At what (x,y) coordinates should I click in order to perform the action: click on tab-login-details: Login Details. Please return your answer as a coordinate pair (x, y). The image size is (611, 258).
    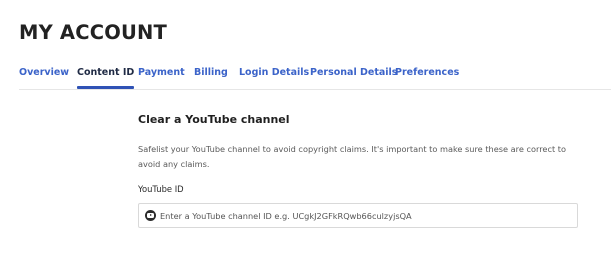
    Looking at the image, I should click on (274, 75).